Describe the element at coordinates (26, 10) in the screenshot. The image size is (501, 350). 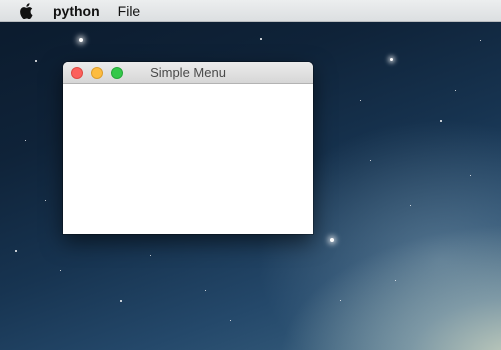
I see `apple-icon` at that location.